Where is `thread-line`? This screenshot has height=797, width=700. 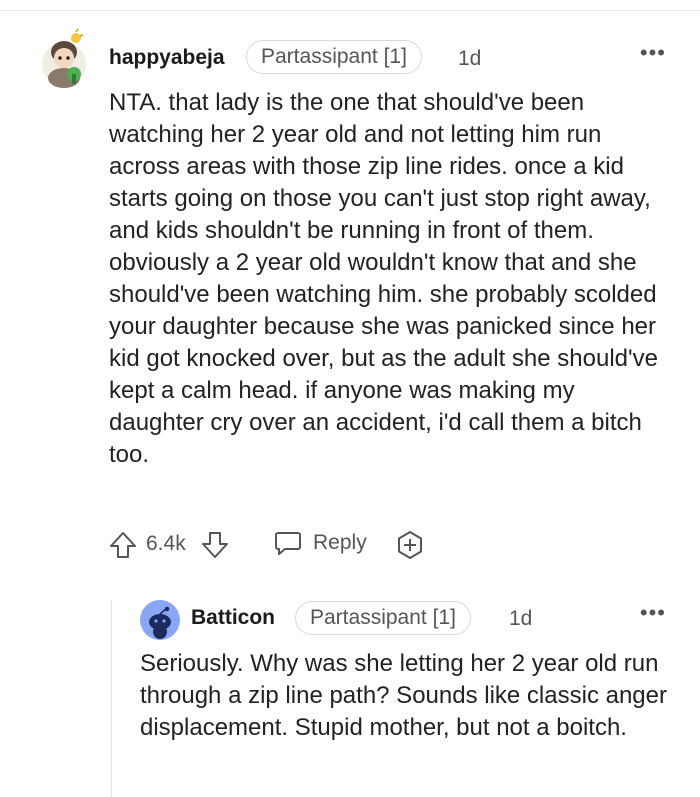 thread-line is located at coordinates (111, 698).